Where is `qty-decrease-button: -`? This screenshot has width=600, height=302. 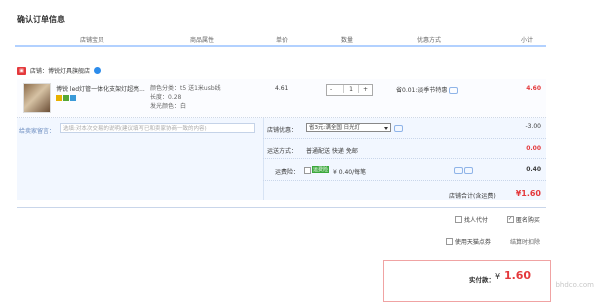 qty-decrease-button: - is located at coordinates (331, 89).